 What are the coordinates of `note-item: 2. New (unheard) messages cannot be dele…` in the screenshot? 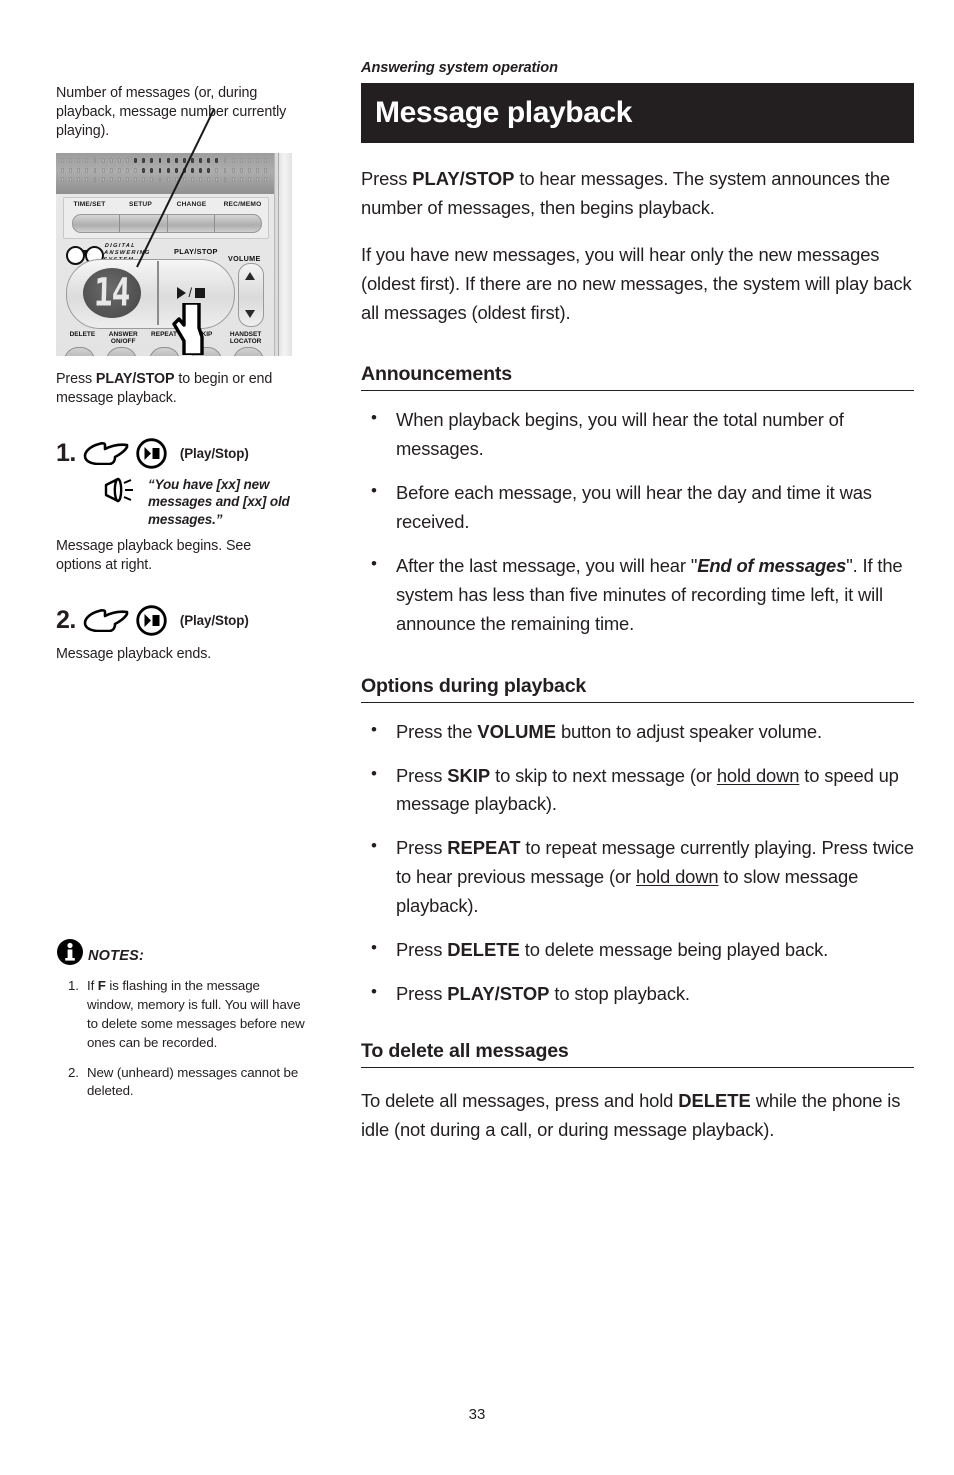 It's located at (181, 1083).